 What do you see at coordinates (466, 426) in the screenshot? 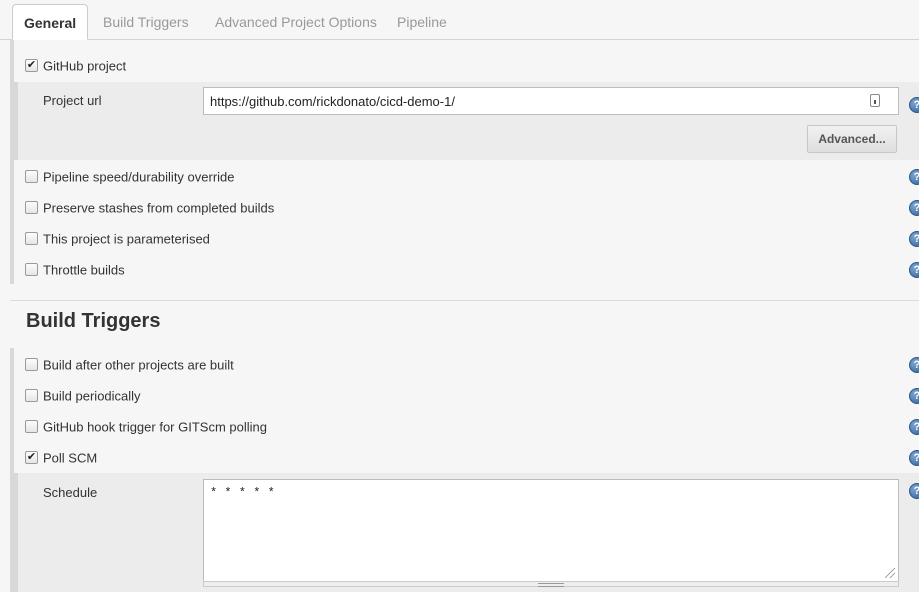
I see `trigger-row: GitHub hook trigger for GITScm polling ?` at bounding box center [466, 426].